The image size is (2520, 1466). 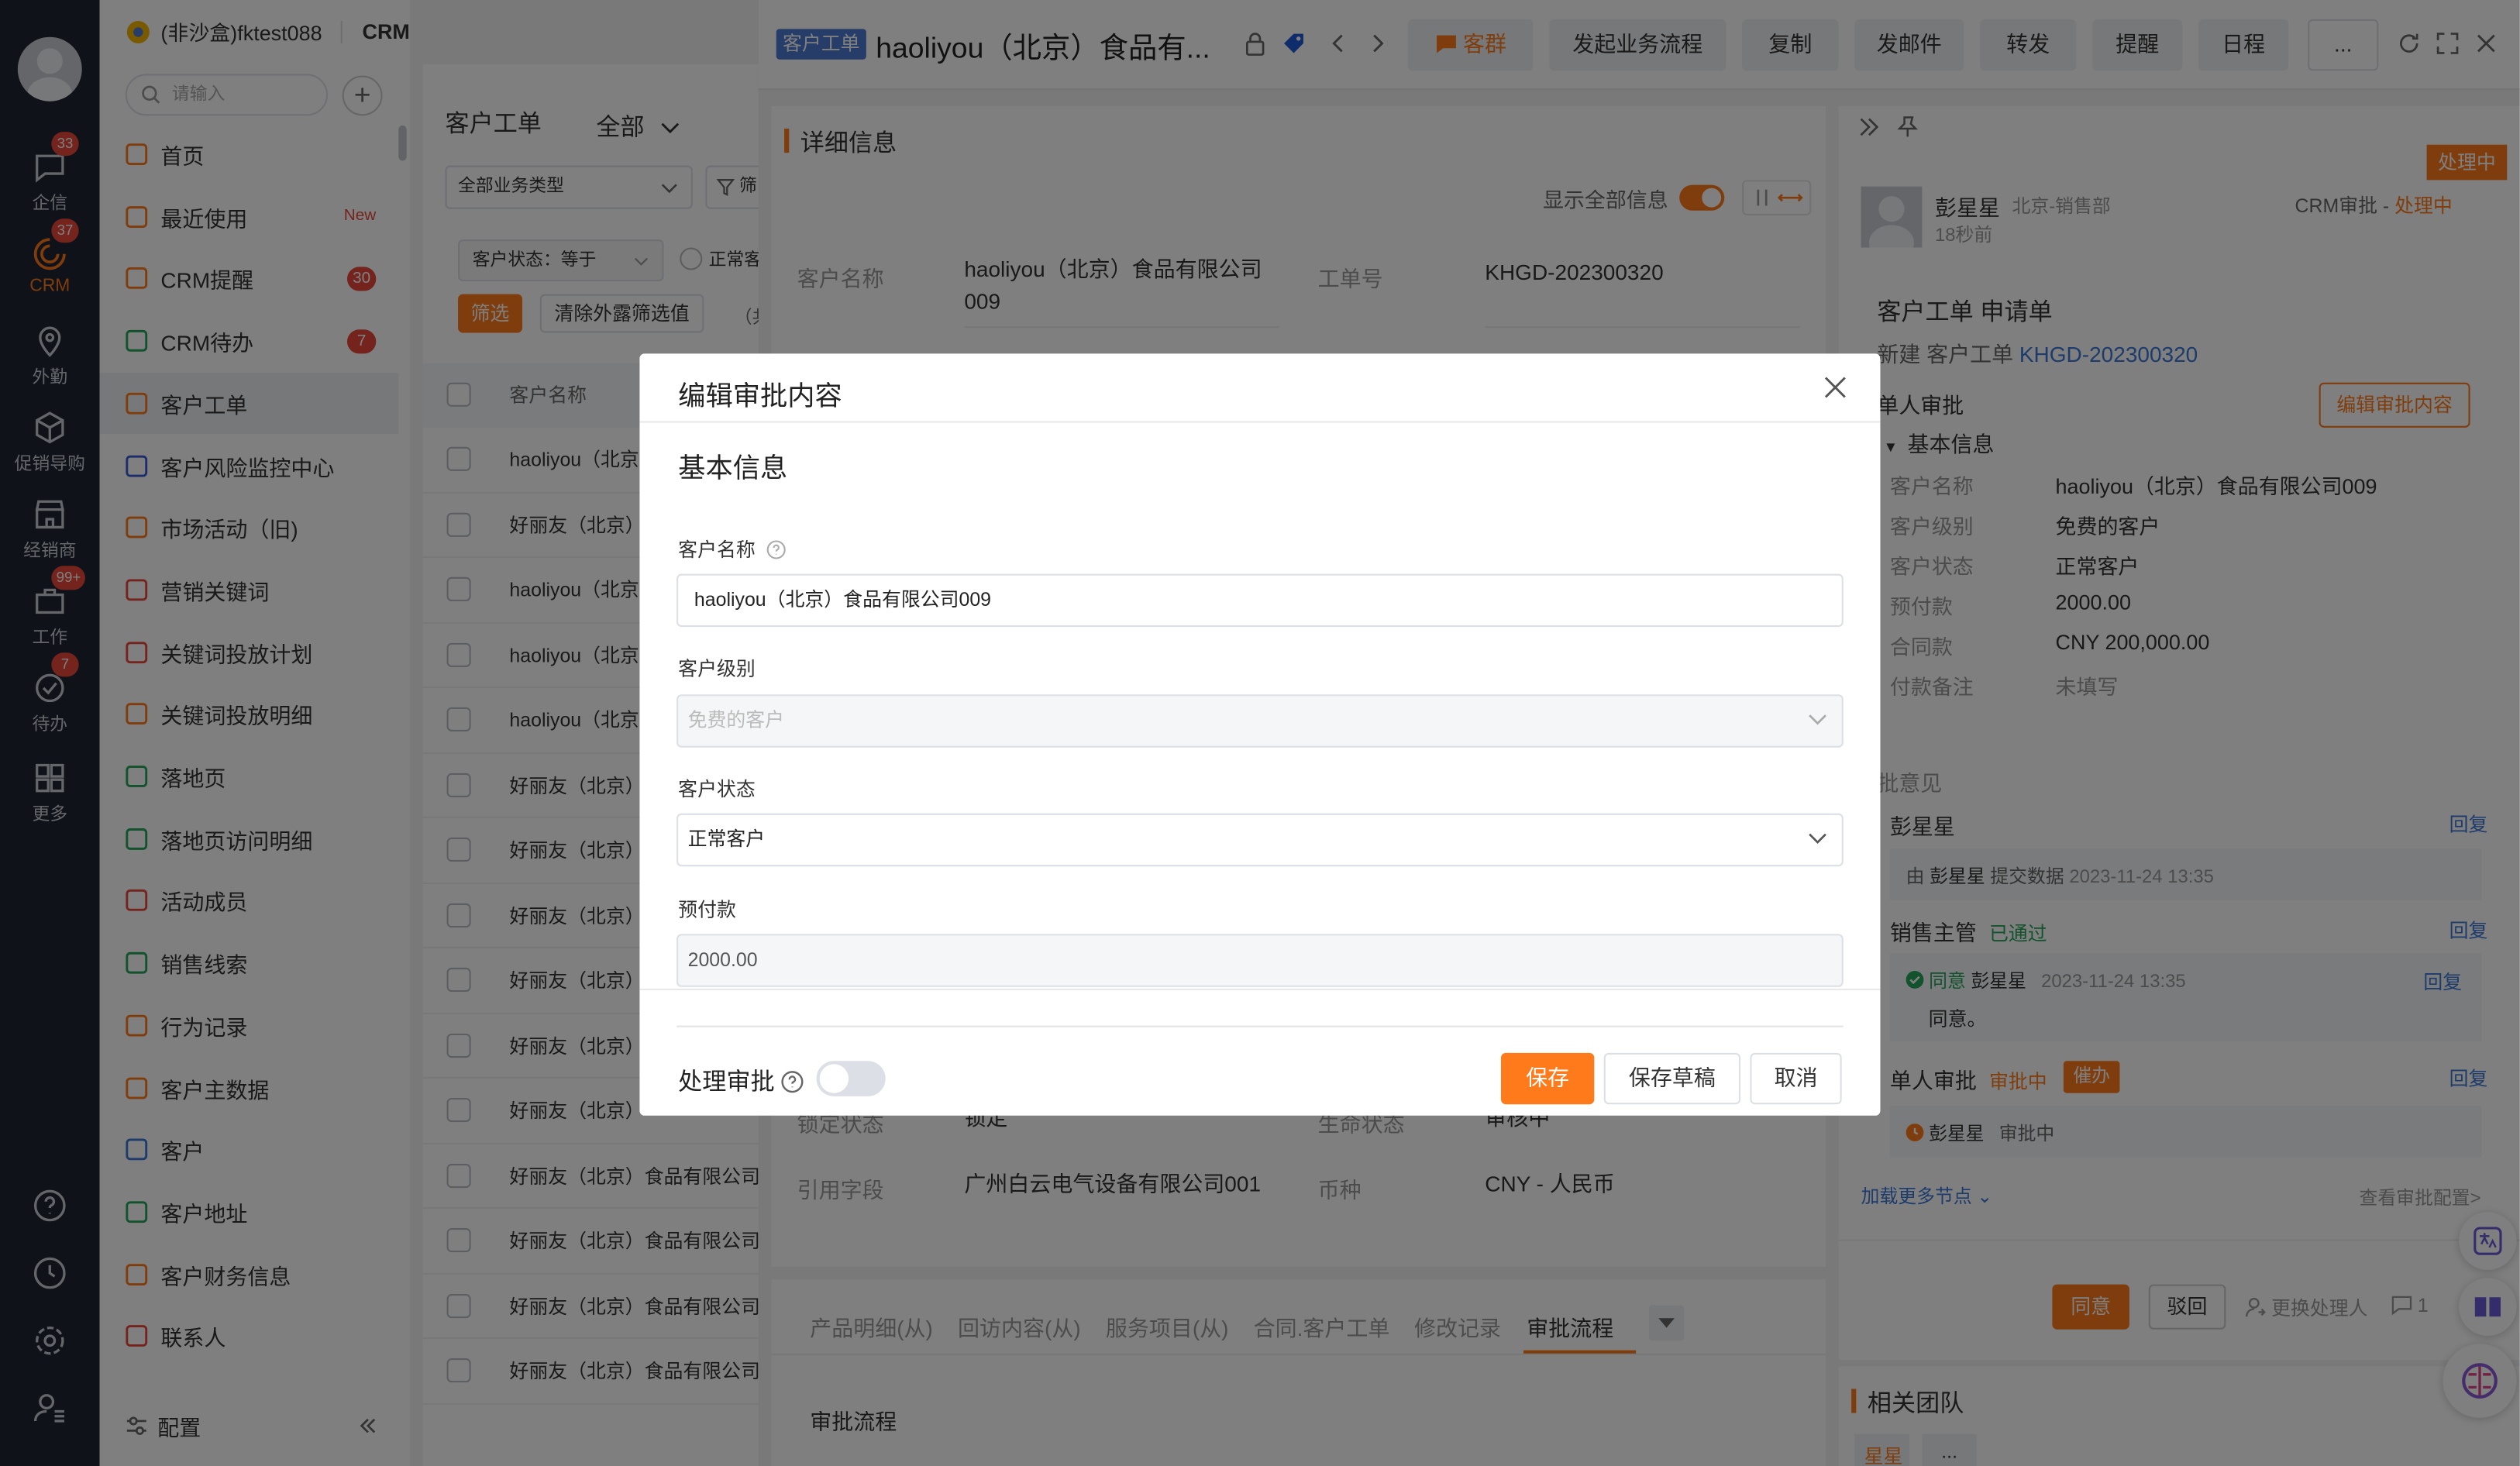 What do you see at coordinates (1796, 1079) in the screenshot?
I see `cancel-button: 取消` at bounding box center [1796, 1079].